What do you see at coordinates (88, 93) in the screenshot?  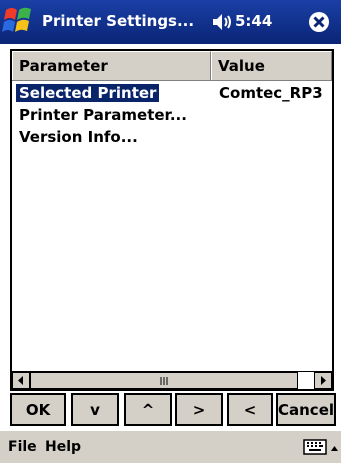 I see `cell-parameter: Selected Printer` at bounding box center [88, 93].